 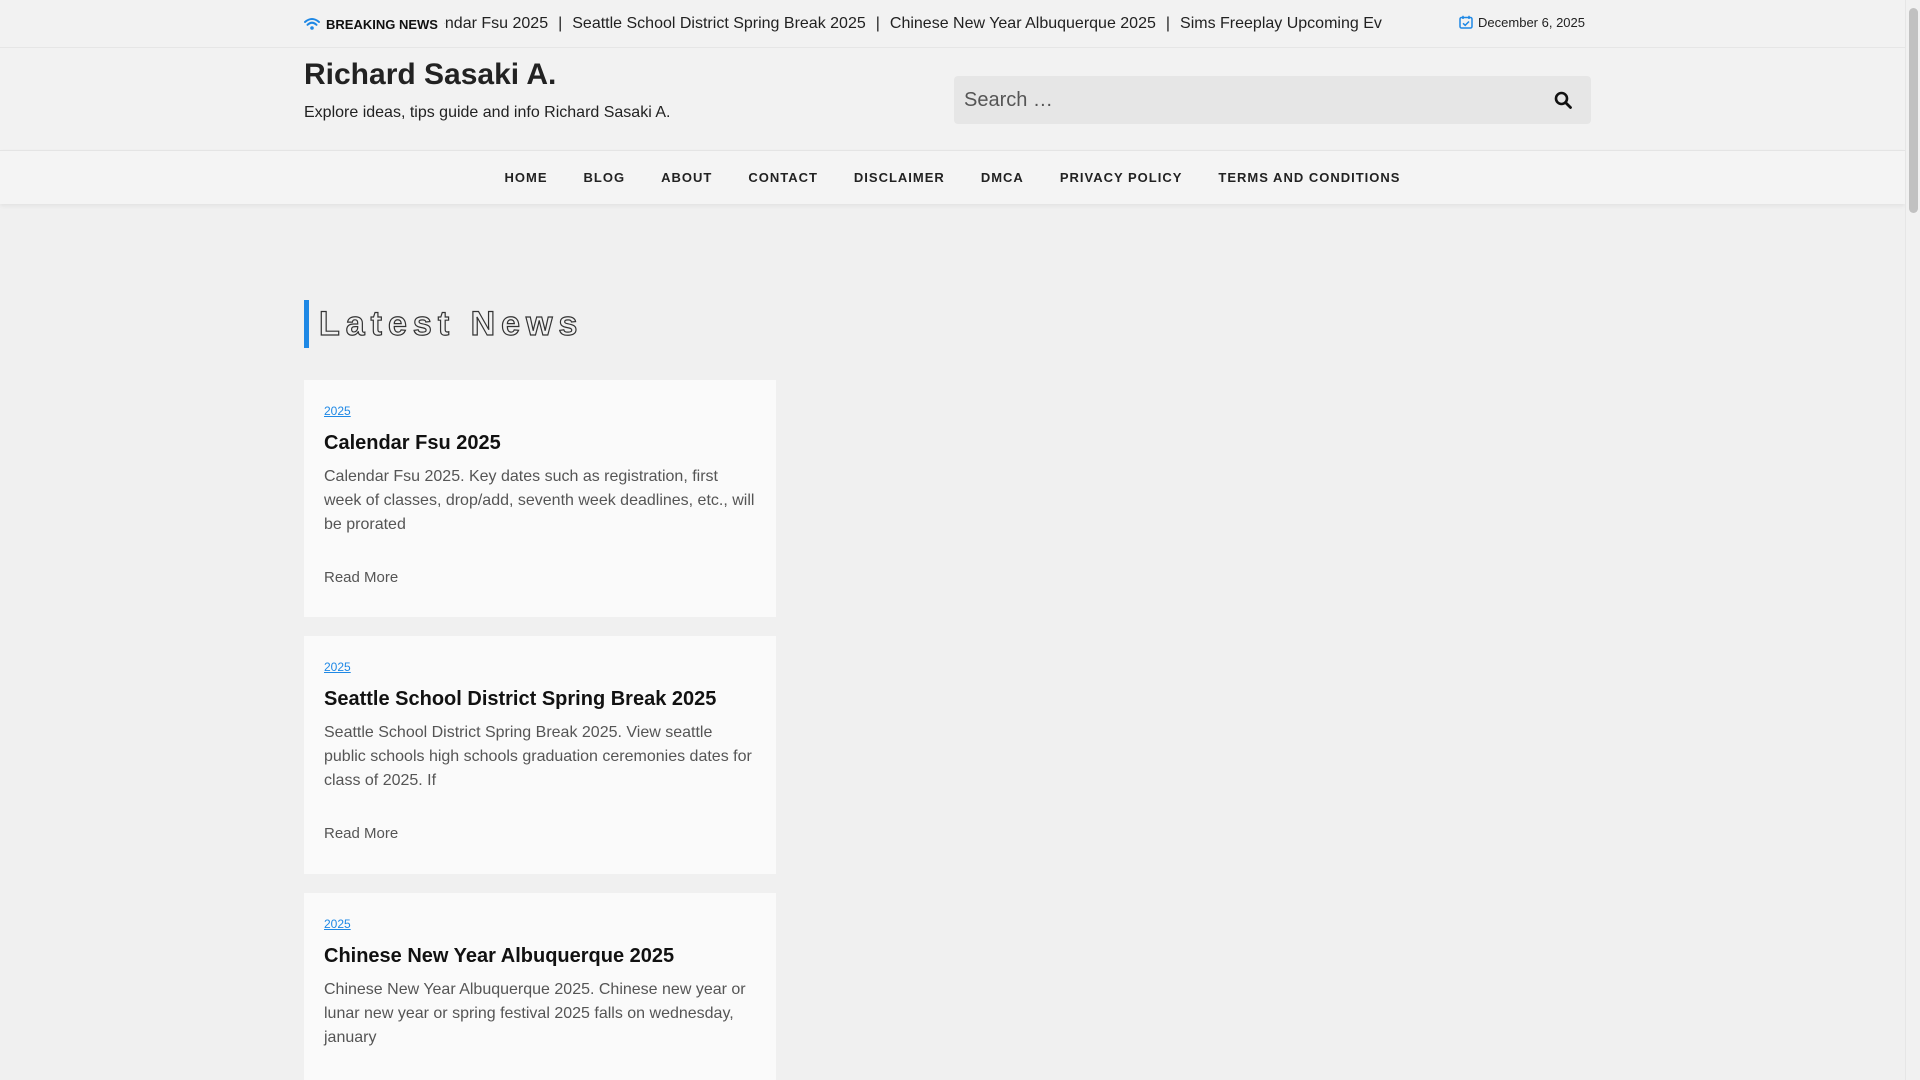 What do you see at coordinates (1281, 24) in the screenshot?
I see `ticker-item: Sims Freeplay Upcoming Events` at bounding box center [1281, 24].